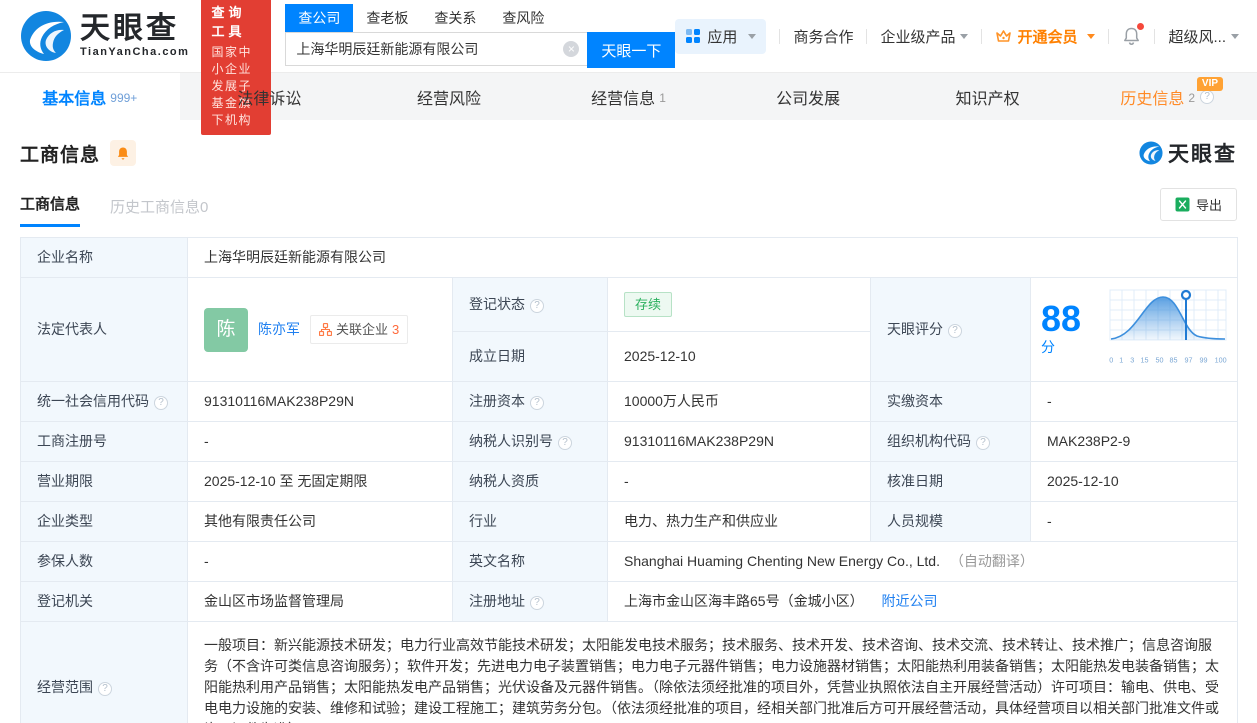 This screenshot has height=723, width=1257. I want to click on taxpayer-quality-value: -, so click(739, 481).